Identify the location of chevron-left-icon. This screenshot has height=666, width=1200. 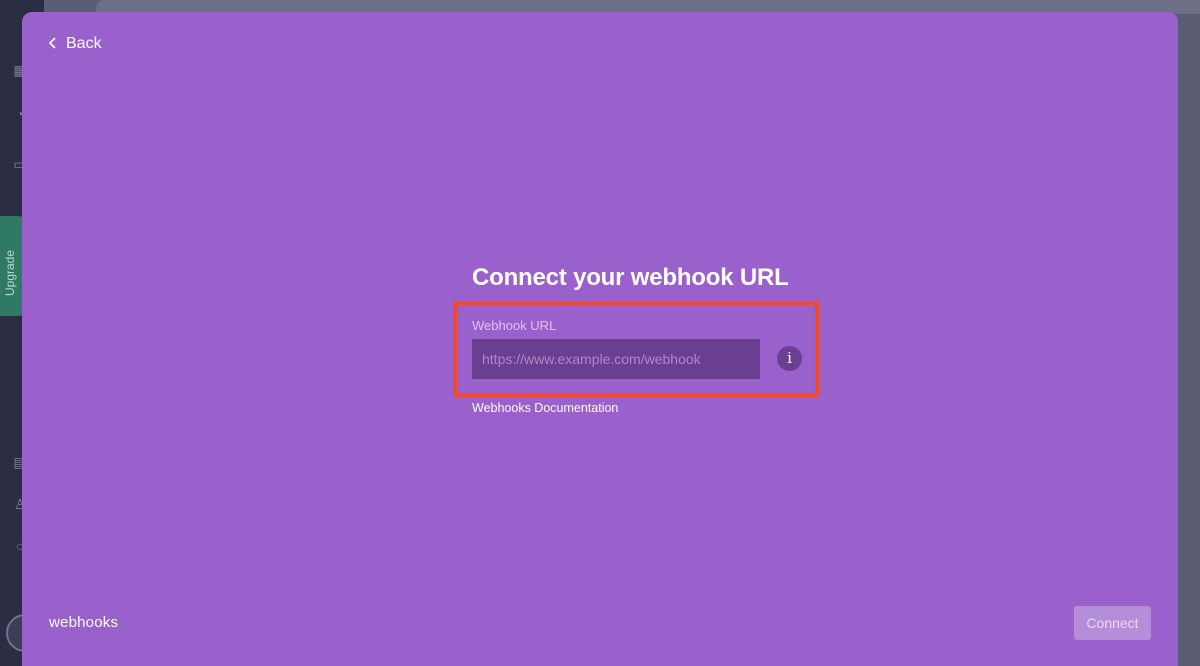
(55, 44).